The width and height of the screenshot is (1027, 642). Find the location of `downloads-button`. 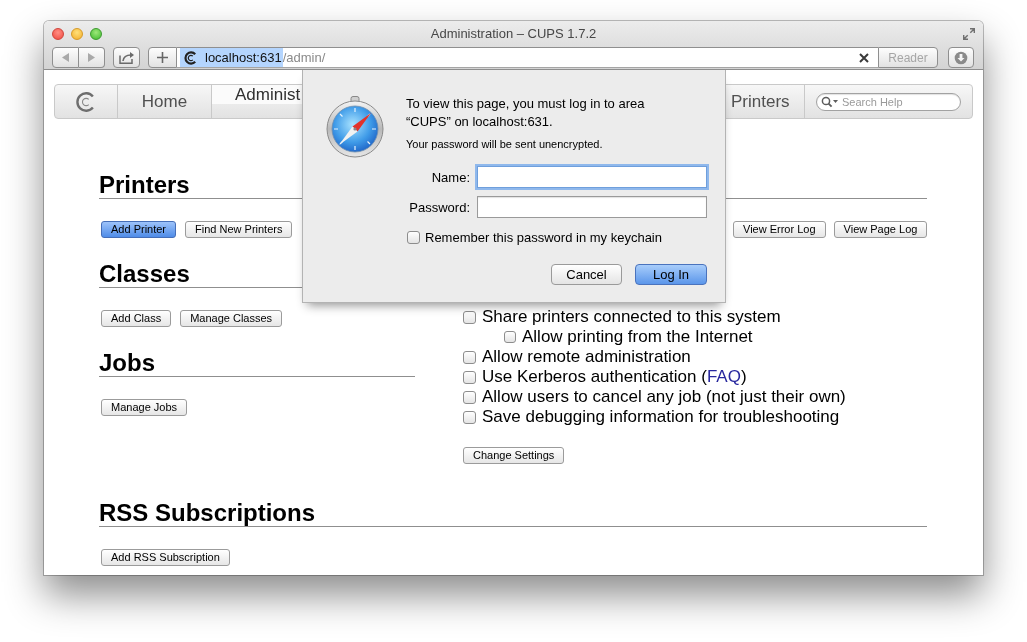

downloads-button is located at coordinates (961, 57).